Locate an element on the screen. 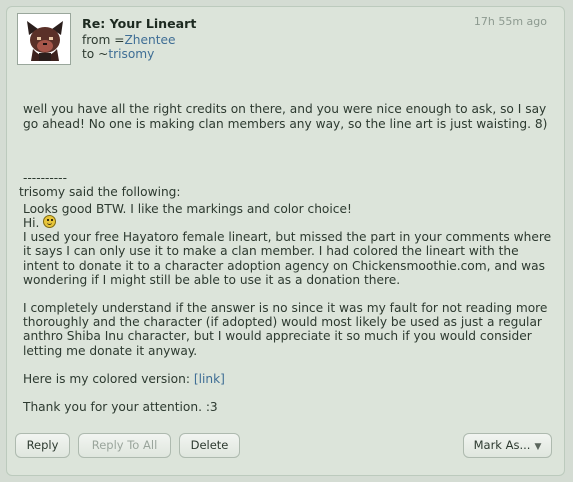  to-prefix: to ~ is located at coordinates (95, 54).